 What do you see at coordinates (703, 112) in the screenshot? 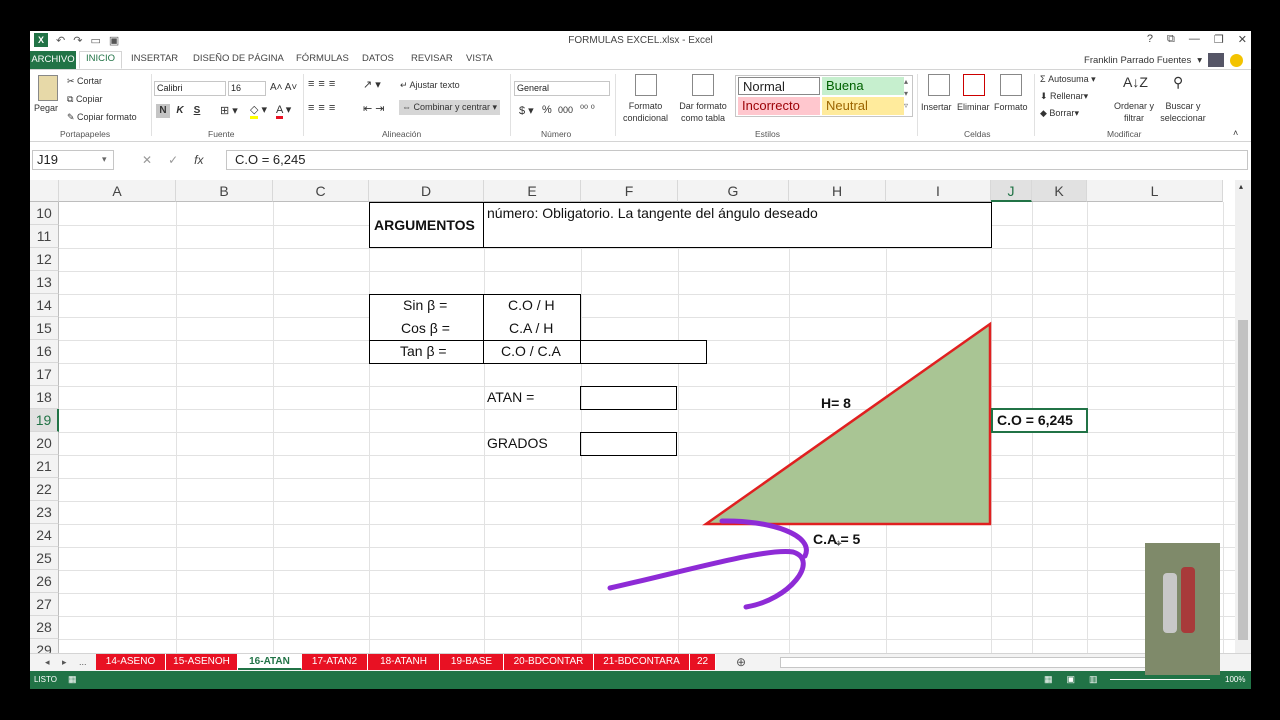
I see `format-as-table-button: Dar formato como tabla` at bounding box center [703, 112].